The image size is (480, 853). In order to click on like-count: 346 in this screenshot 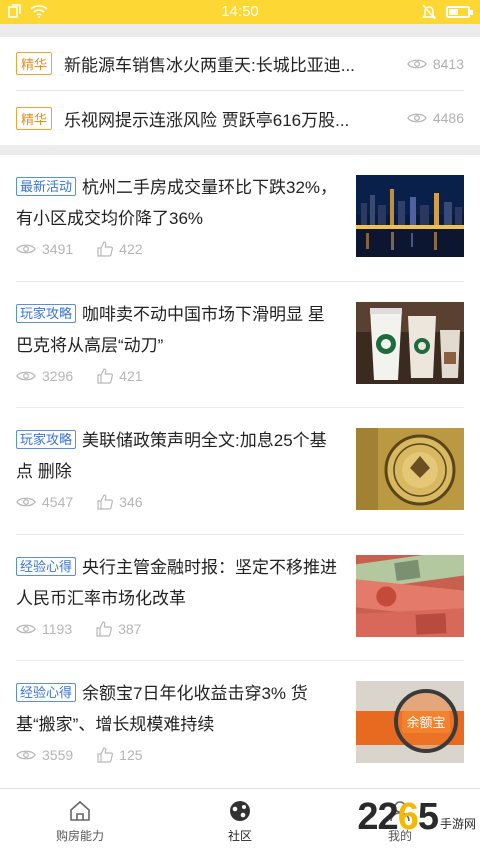, I will do `click(120, 502)`.